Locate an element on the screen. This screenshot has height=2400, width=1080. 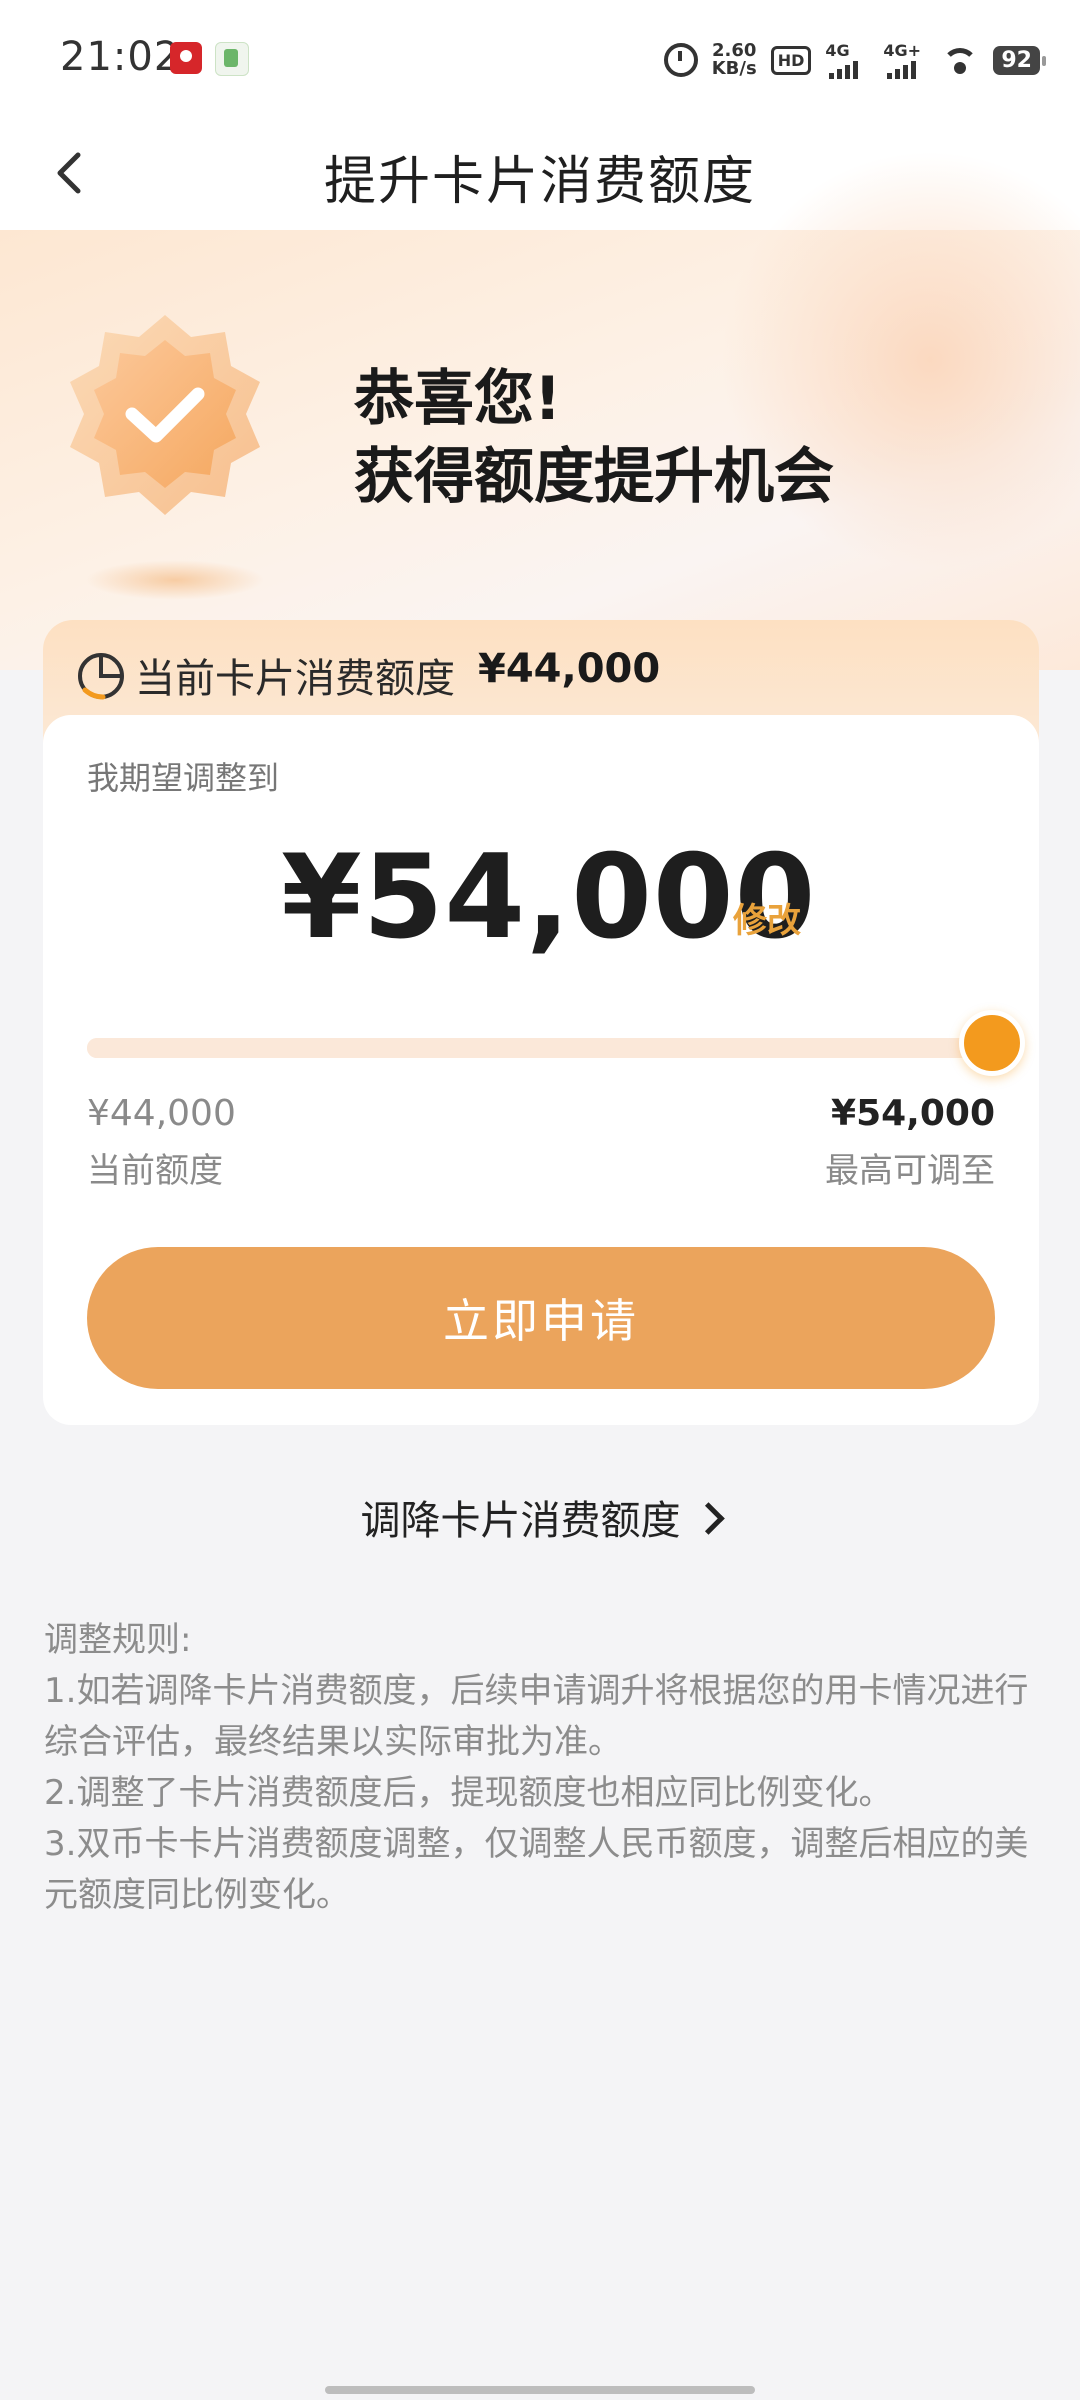
min-amount: ¥44,000 is located at coordinates (161, 1113).